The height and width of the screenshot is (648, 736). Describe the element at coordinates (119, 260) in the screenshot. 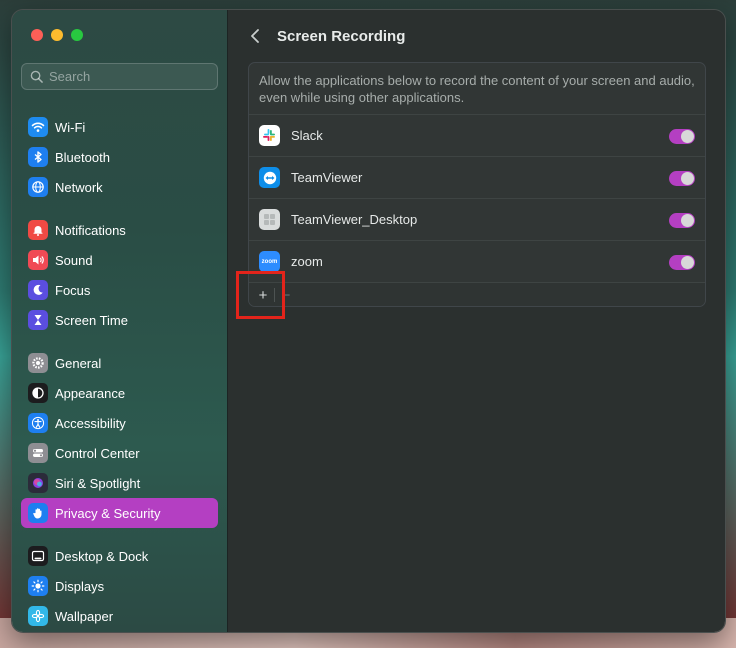

I see `sidebar-item-sound: Sound` at that location.